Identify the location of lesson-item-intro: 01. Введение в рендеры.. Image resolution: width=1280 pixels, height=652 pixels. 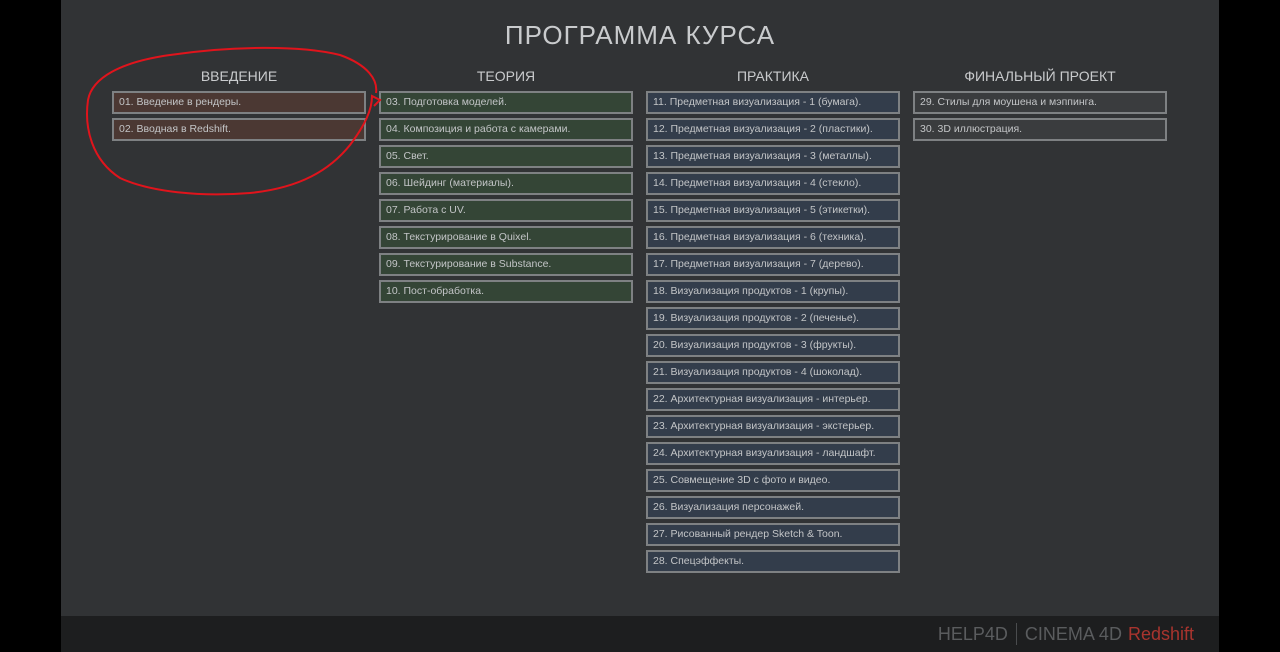
(239, 102).